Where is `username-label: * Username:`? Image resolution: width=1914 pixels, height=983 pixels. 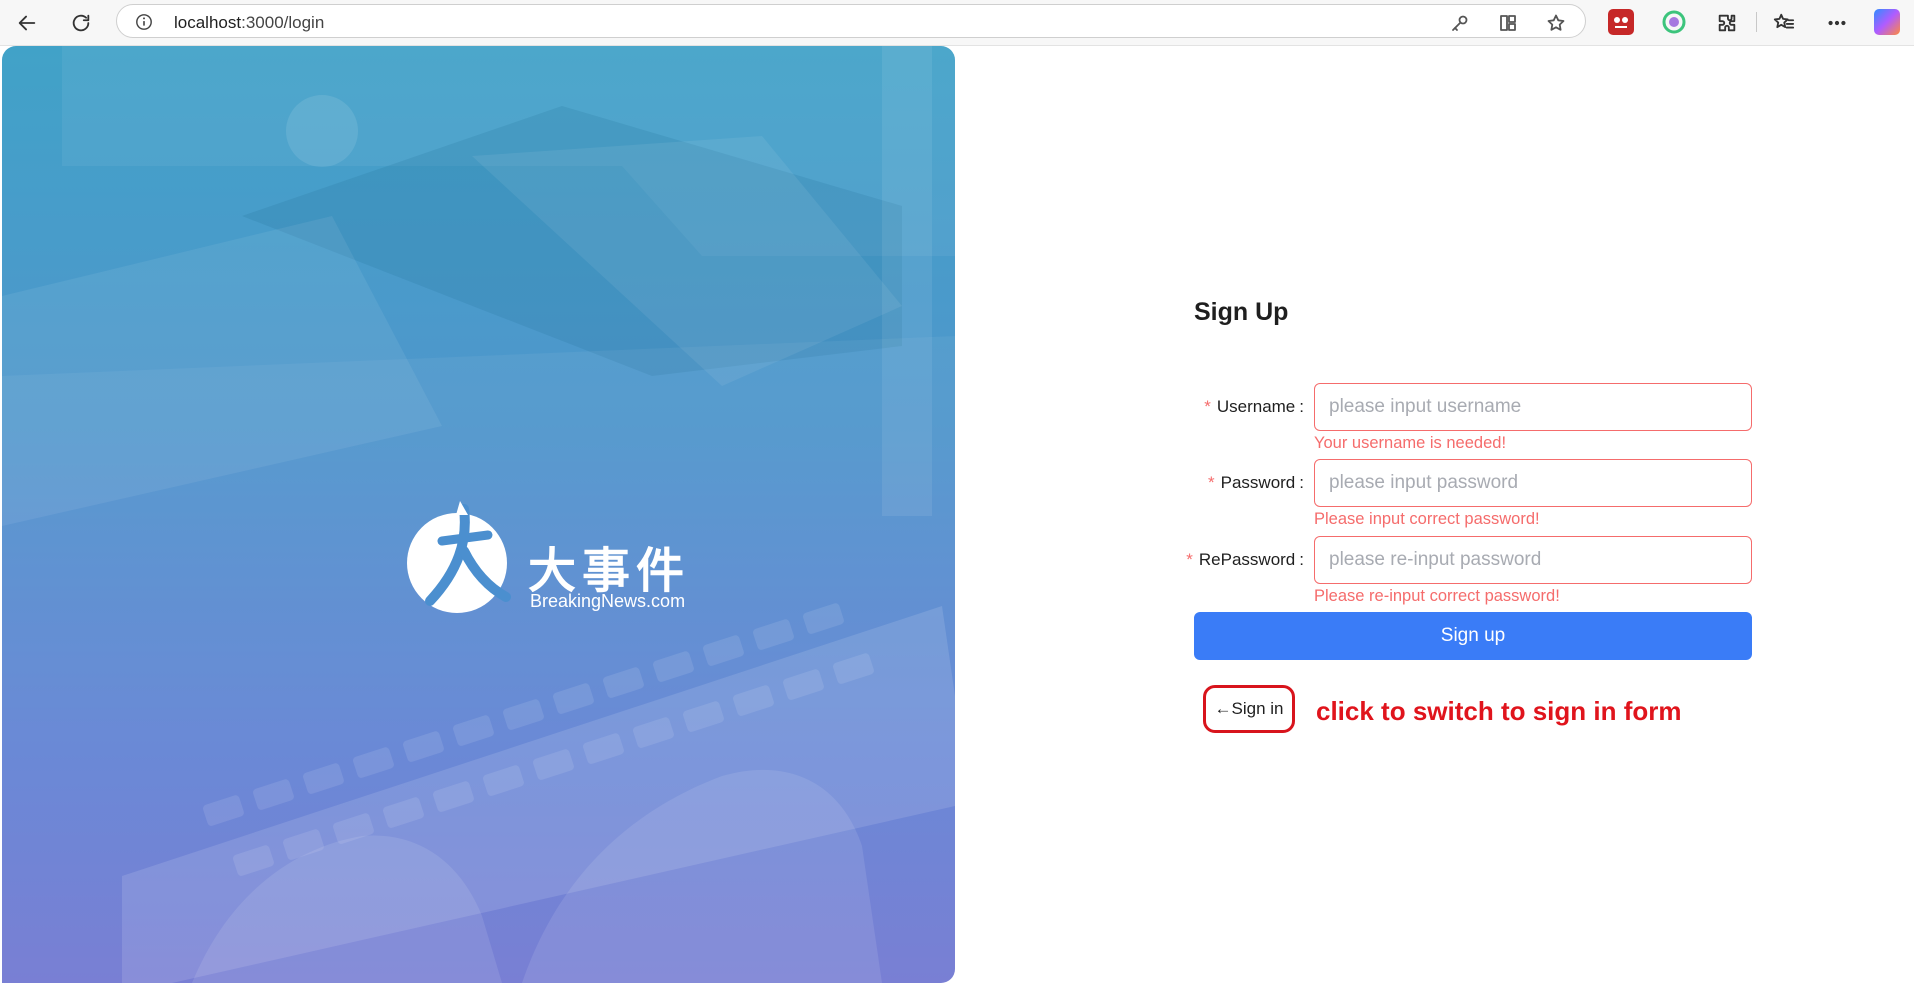 username-label: * Username: is located at coordinates (1254, 407).